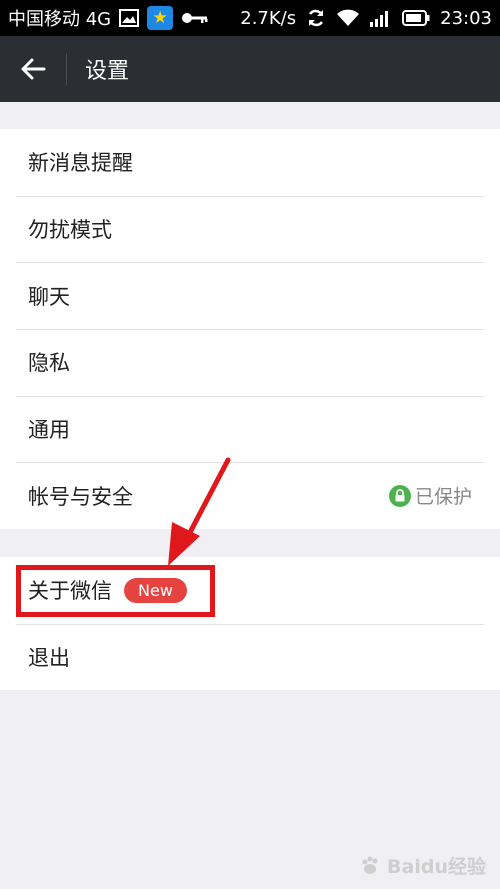  Describe the element at coordinates (49, 296) in the screenshot. I see `setting-label: 聊天` at that location.